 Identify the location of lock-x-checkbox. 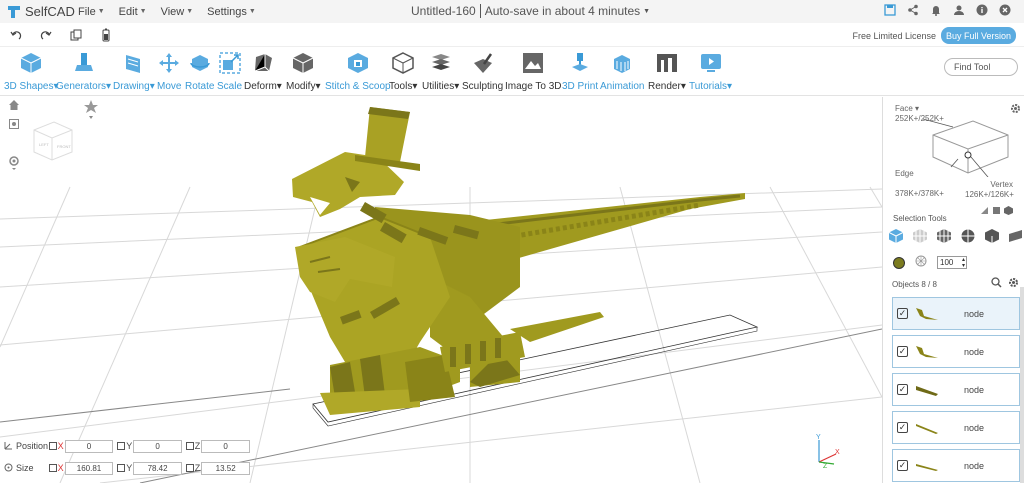
(52, 446).